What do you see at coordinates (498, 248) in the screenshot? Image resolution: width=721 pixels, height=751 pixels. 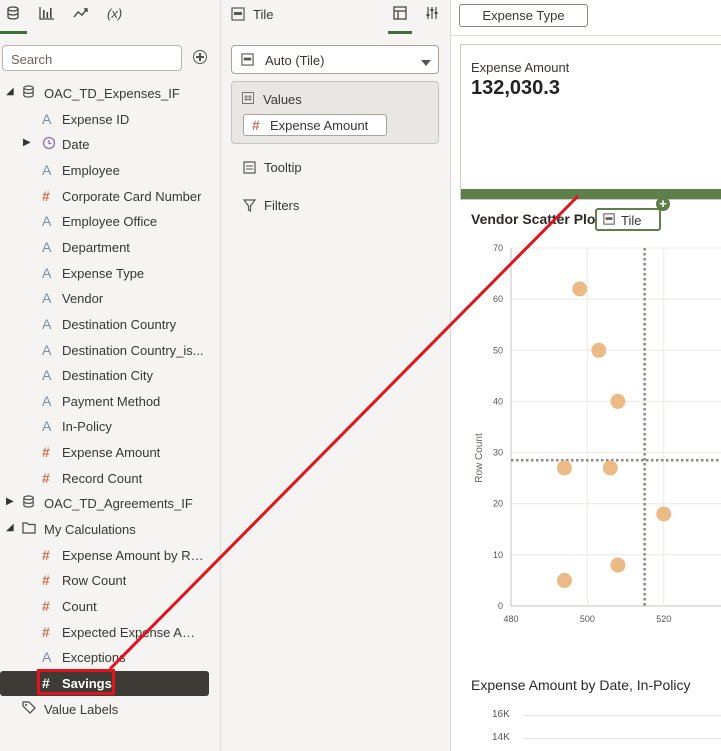 I see `y-tick-label: 70` at bounding box center [498, 248].